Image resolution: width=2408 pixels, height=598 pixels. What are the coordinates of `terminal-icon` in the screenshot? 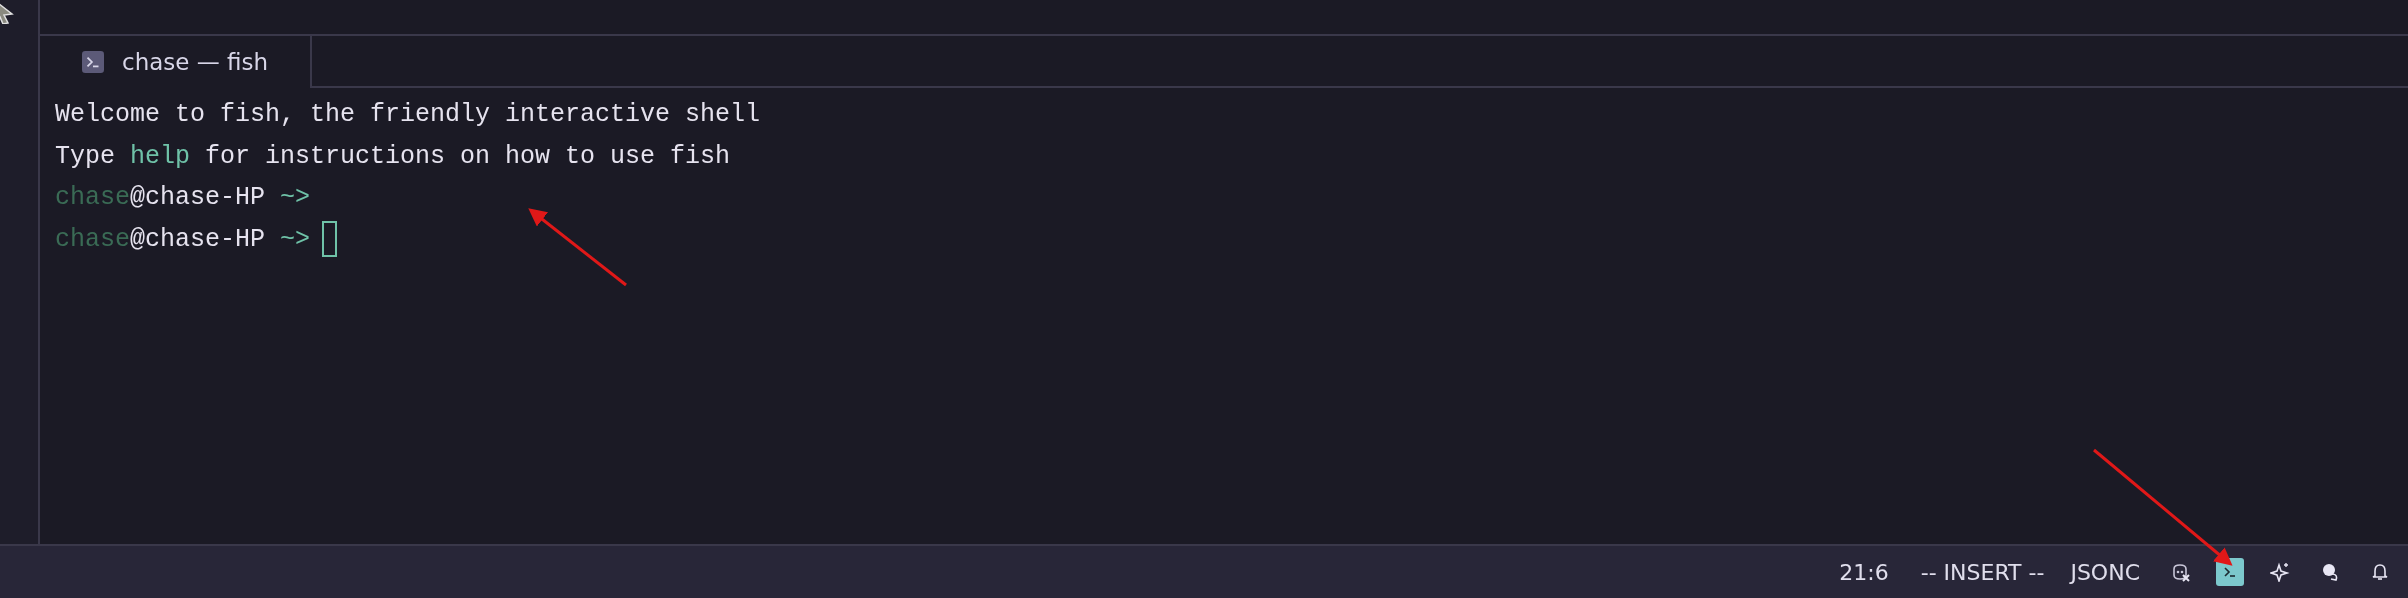 It's located at (93, 62).